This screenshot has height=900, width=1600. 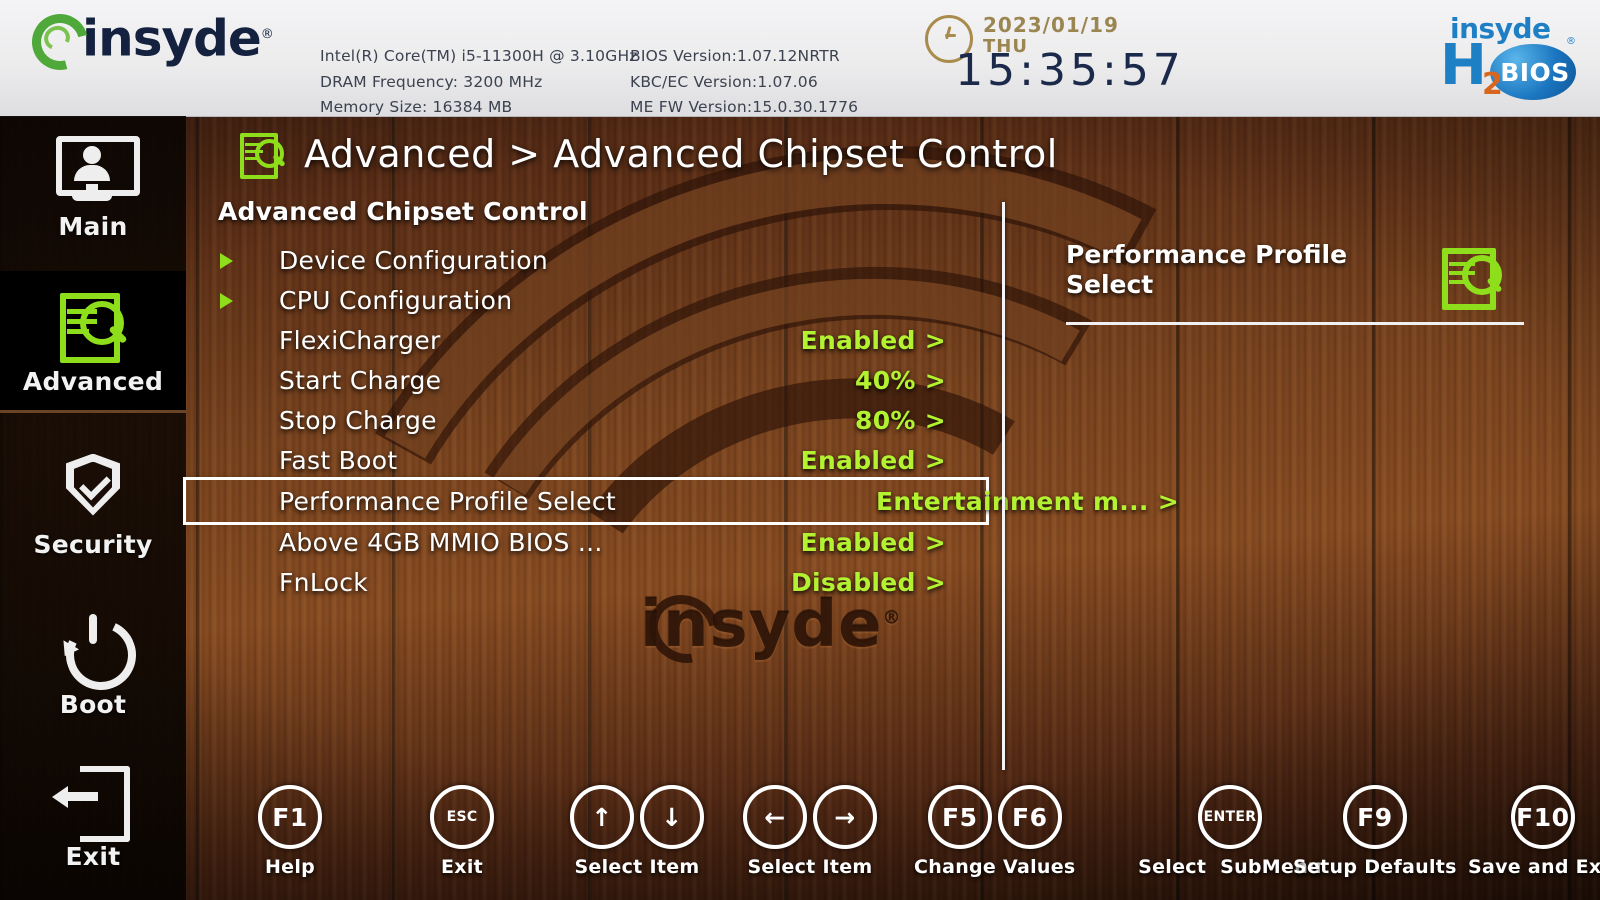 What do you see at coordinates (98, 654) in the screenshot?
I see `power-refresh-icon` at bounding box center [98, 654].